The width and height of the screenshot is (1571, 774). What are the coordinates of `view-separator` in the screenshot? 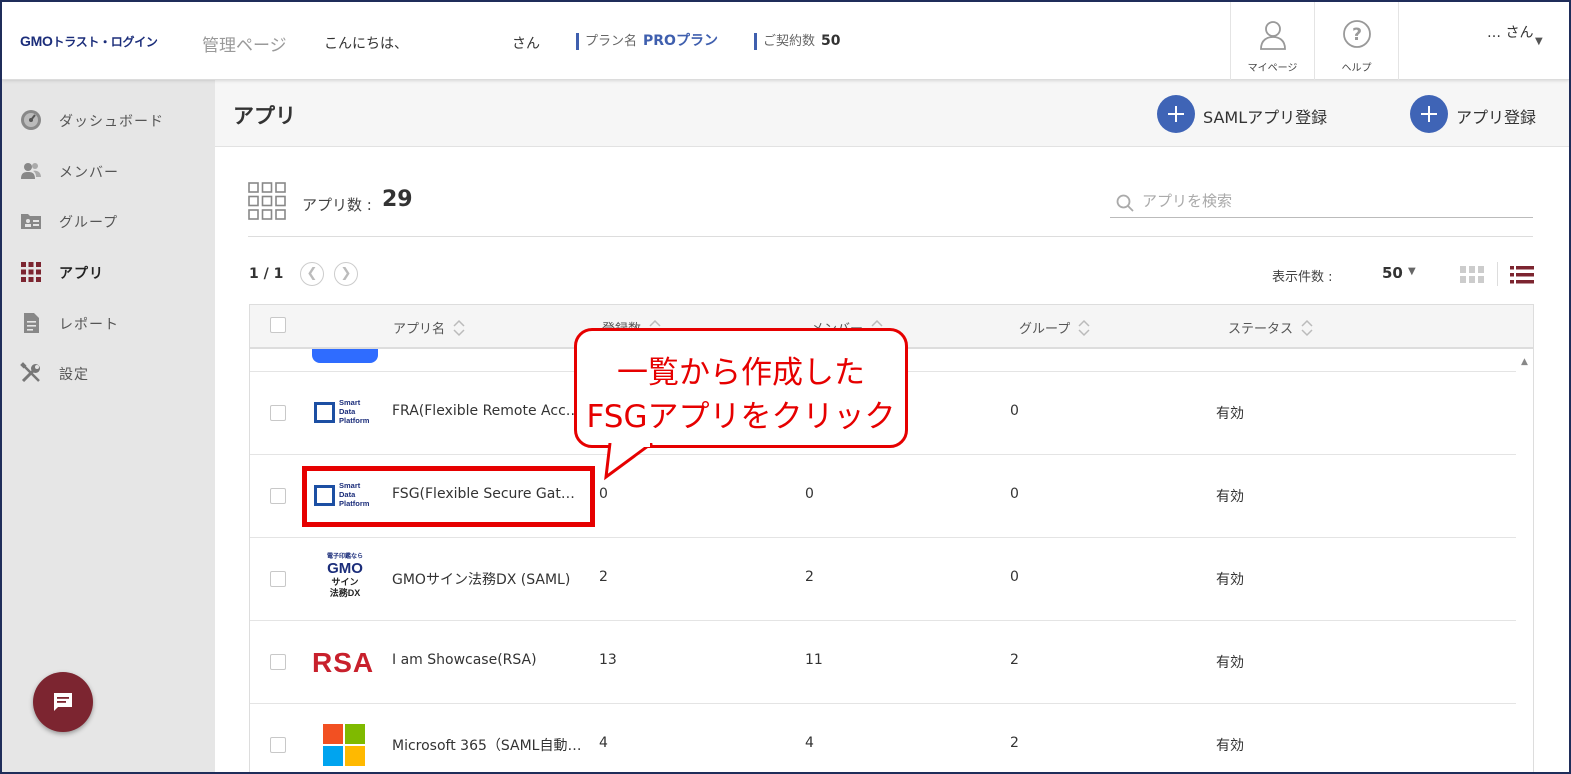 It's located at (1497, 274).